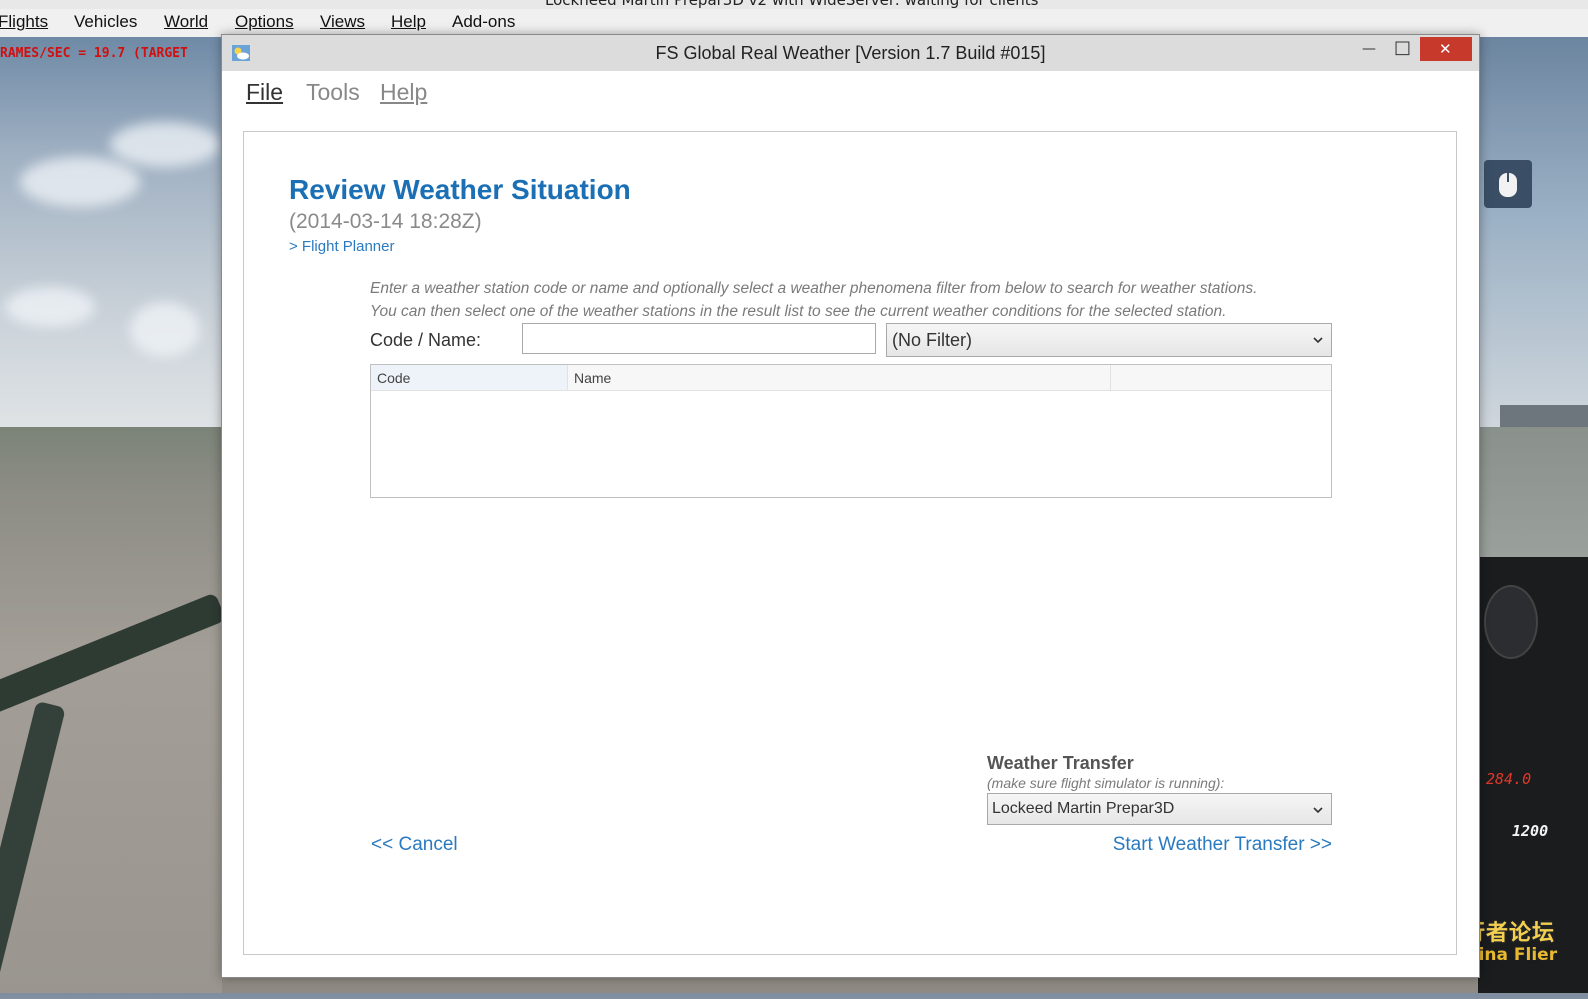 This screenshot has height=999, width=1588. I want to click on simulator-selected-value: Lockeed Martin Prepar3D, so click(1083, 808).